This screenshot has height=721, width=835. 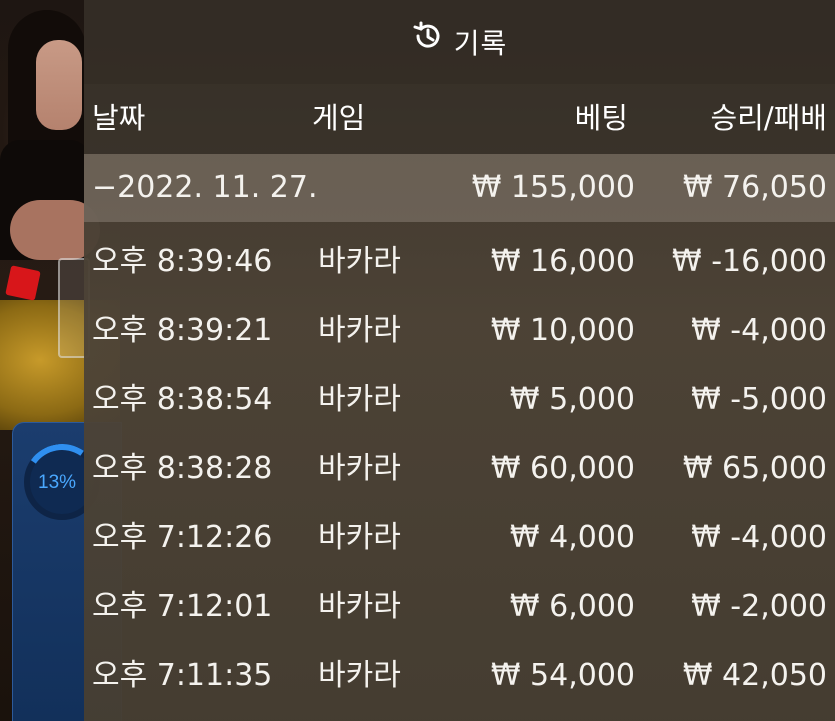 What do you see at coordinates (23, 283) in the screenshot?
I see `red-card-marker` at bounding box center [23, 283].